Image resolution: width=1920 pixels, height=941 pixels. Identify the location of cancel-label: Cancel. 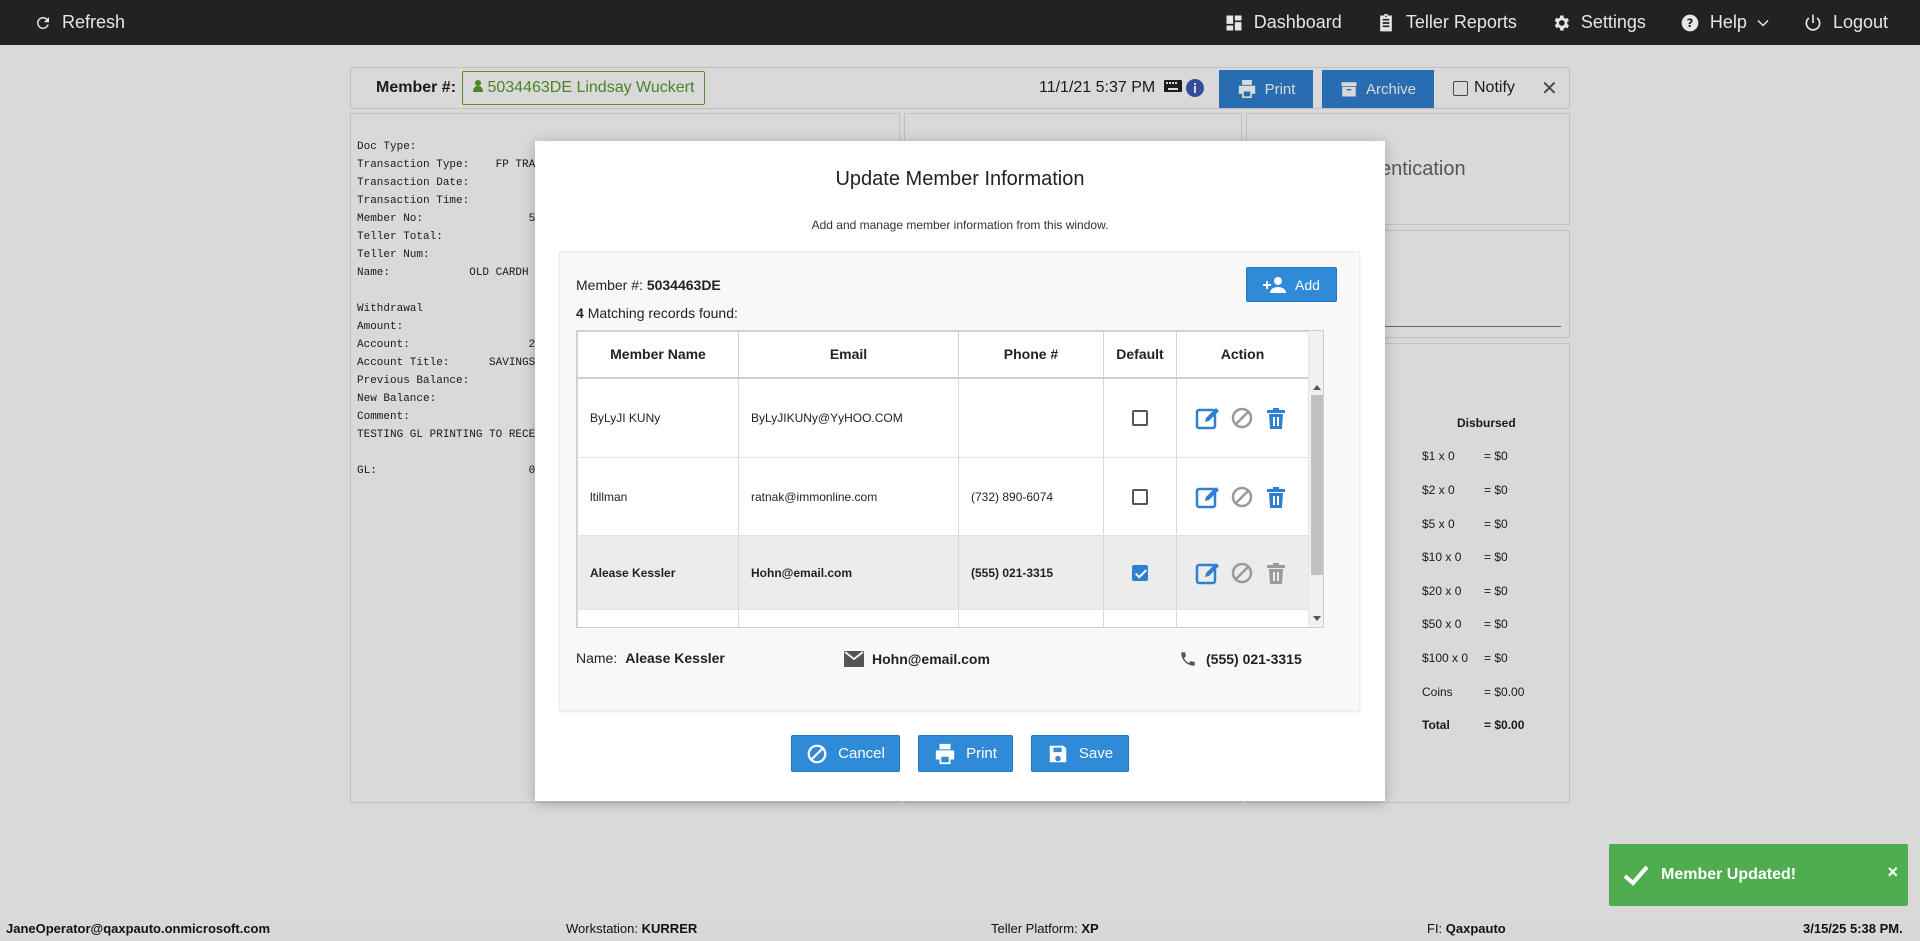
(861, 753).